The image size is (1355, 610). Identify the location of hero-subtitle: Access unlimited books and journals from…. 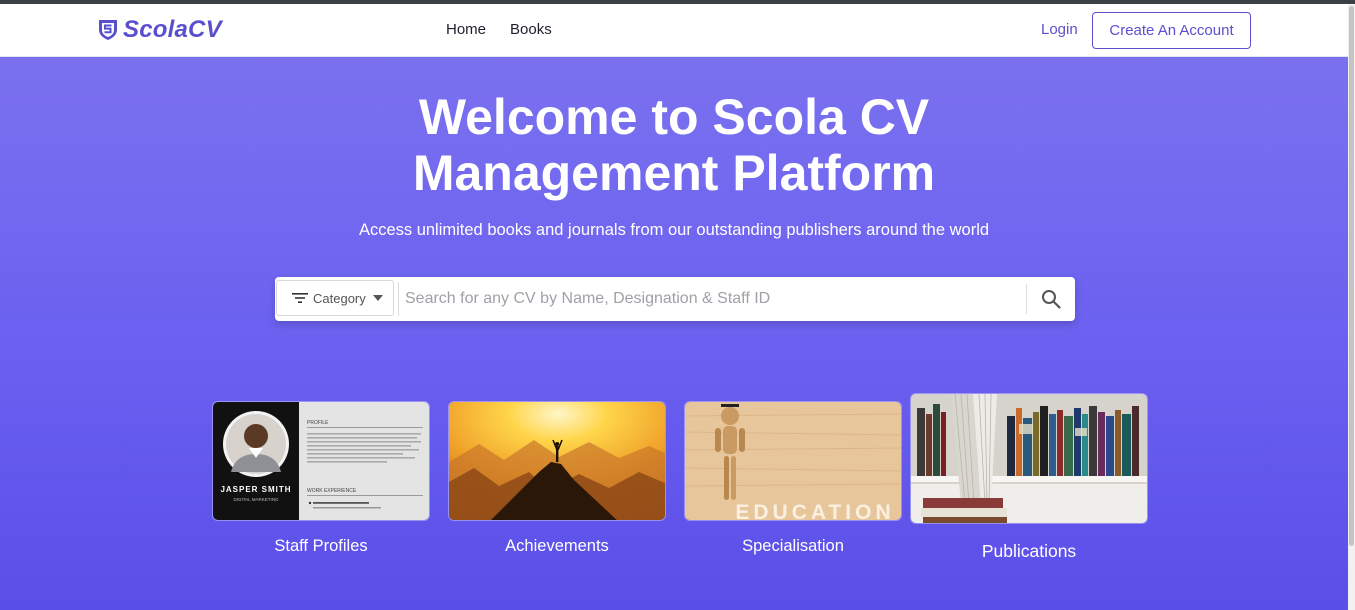
(674, 230).